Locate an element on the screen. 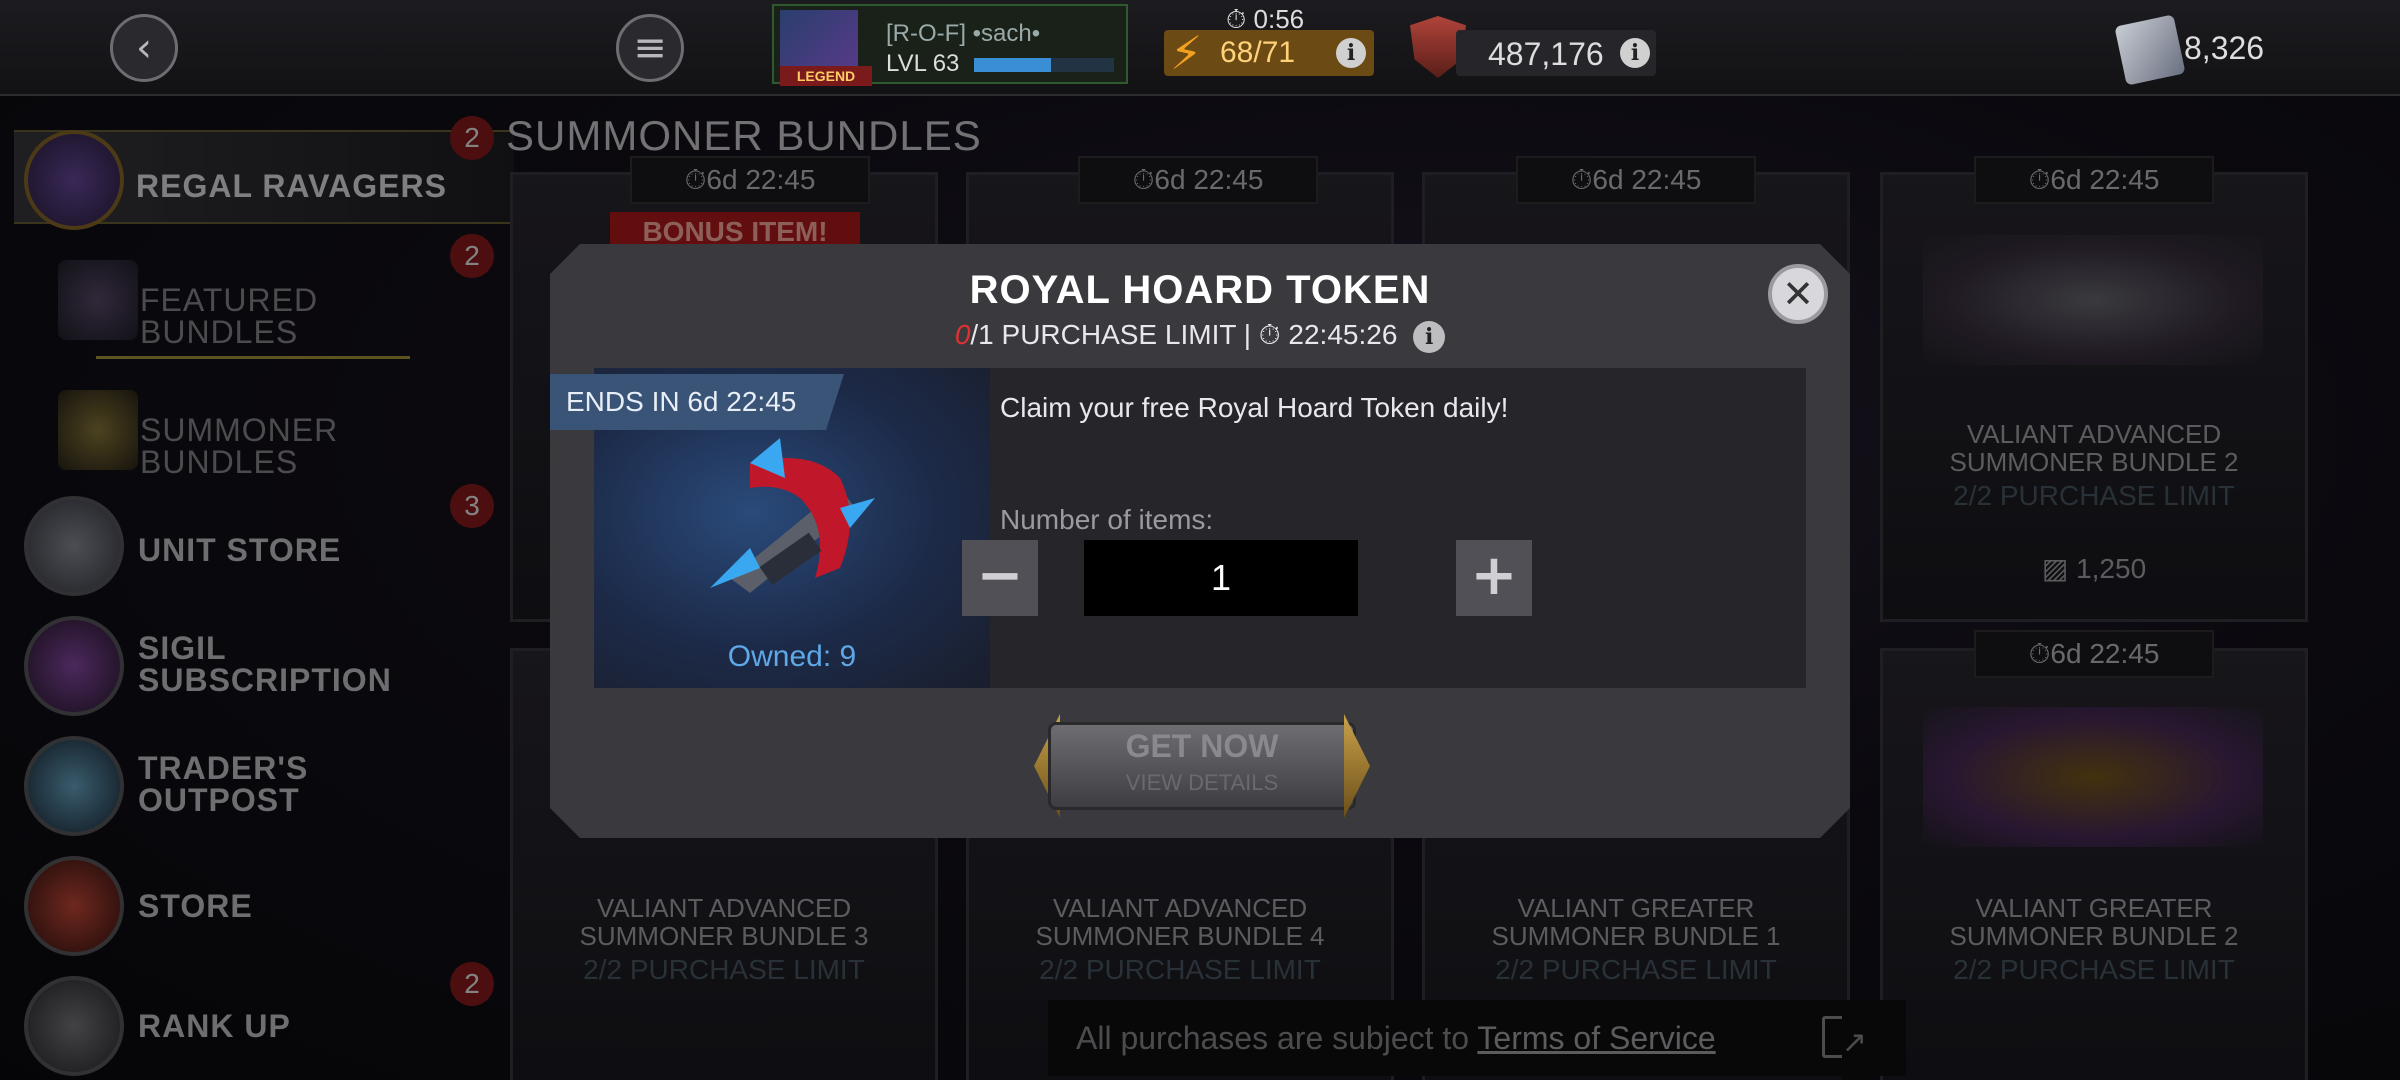  owned-count: Owned: 9 is located at coordinates (792, 656).